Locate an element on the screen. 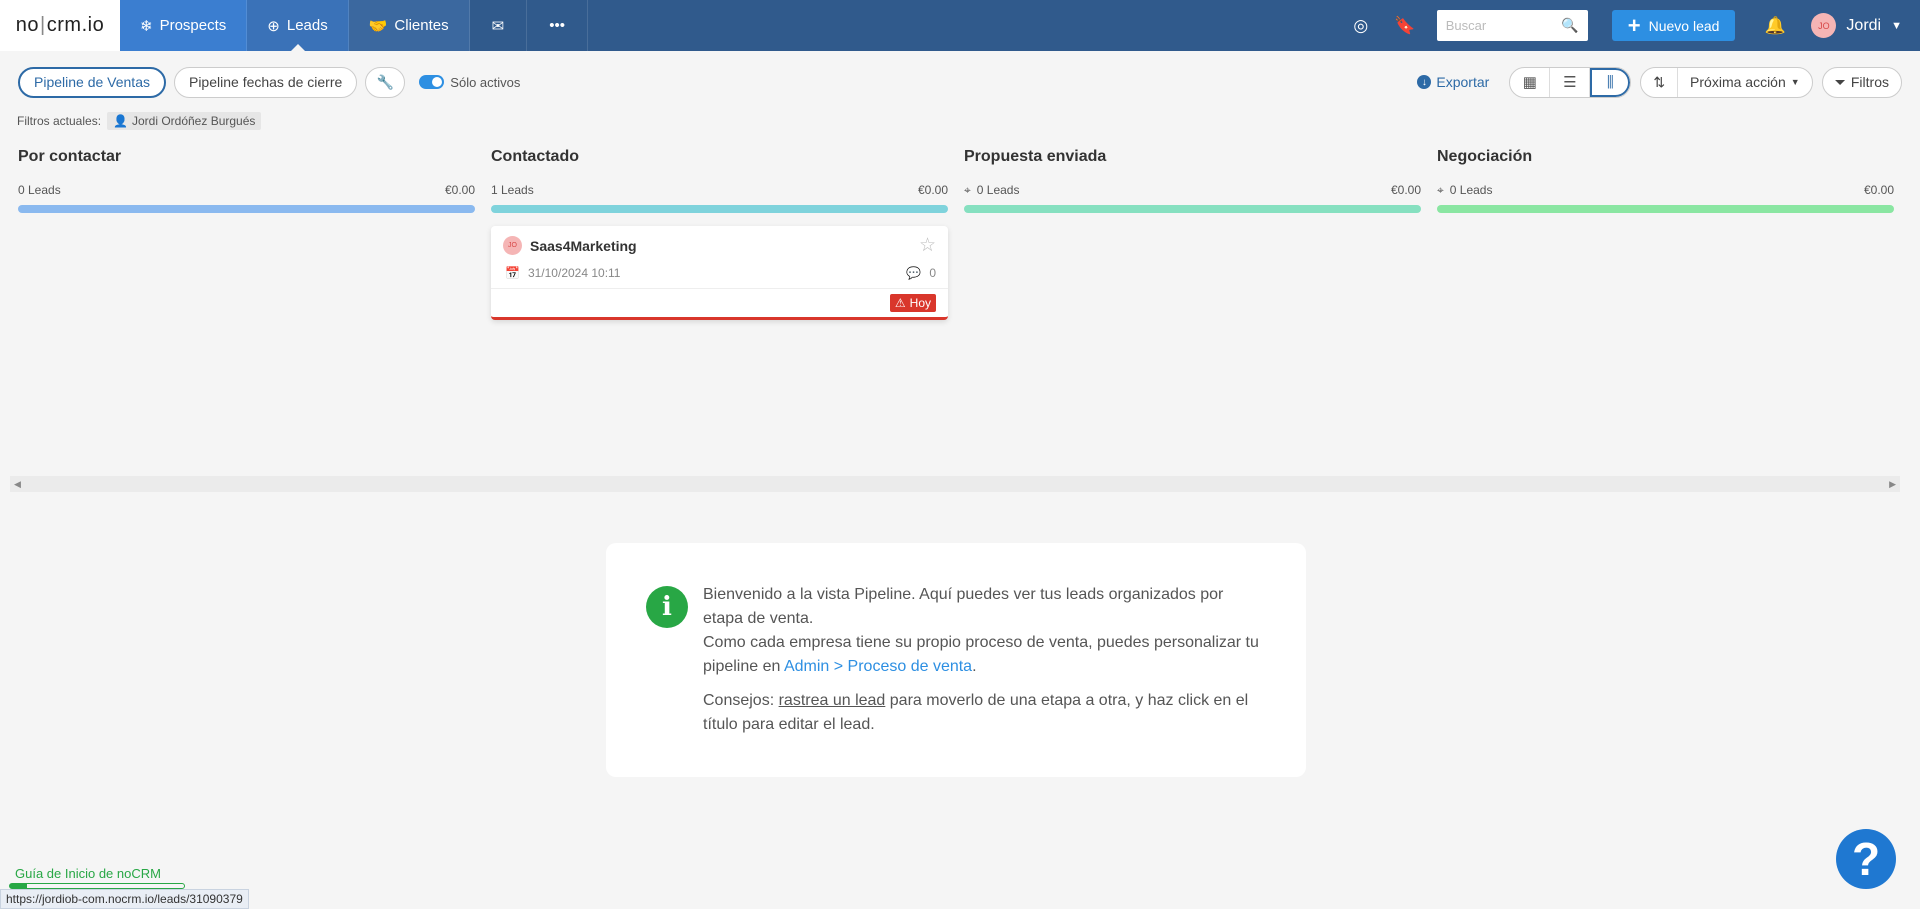  search-input is located at coordinates (1500, 25).